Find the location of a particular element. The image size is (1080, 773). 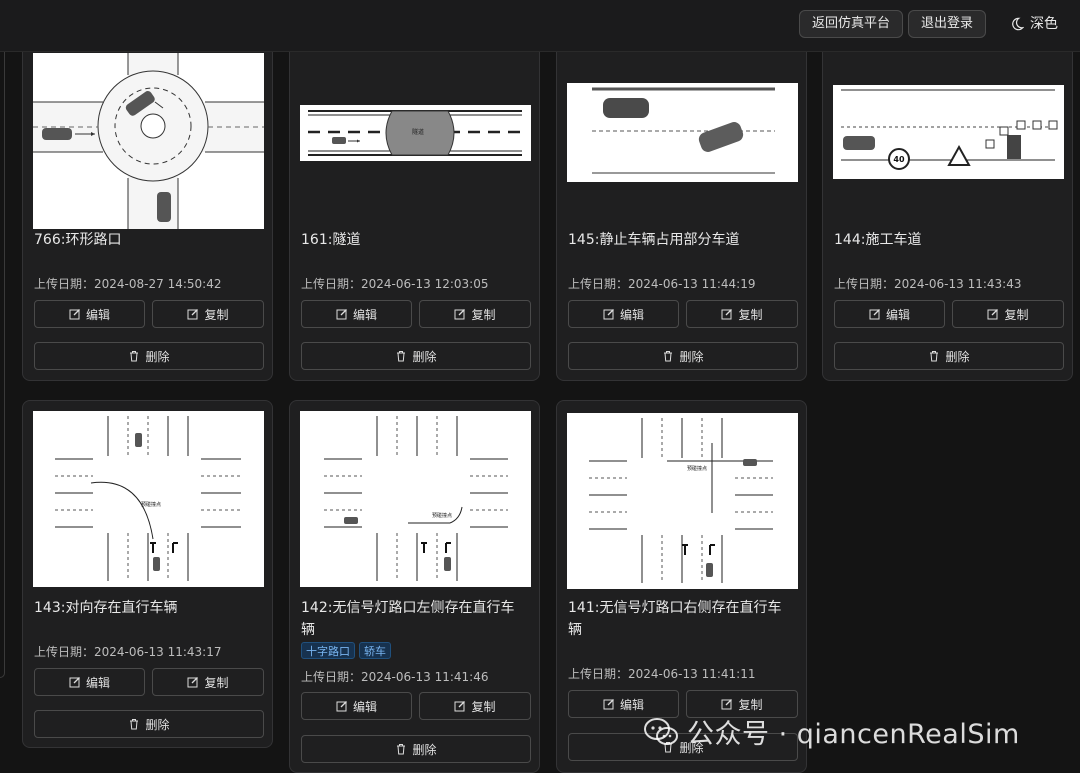

upload-date: 上传日期：2024-06-13 11:44:19 is located at coordinates (662, 284).